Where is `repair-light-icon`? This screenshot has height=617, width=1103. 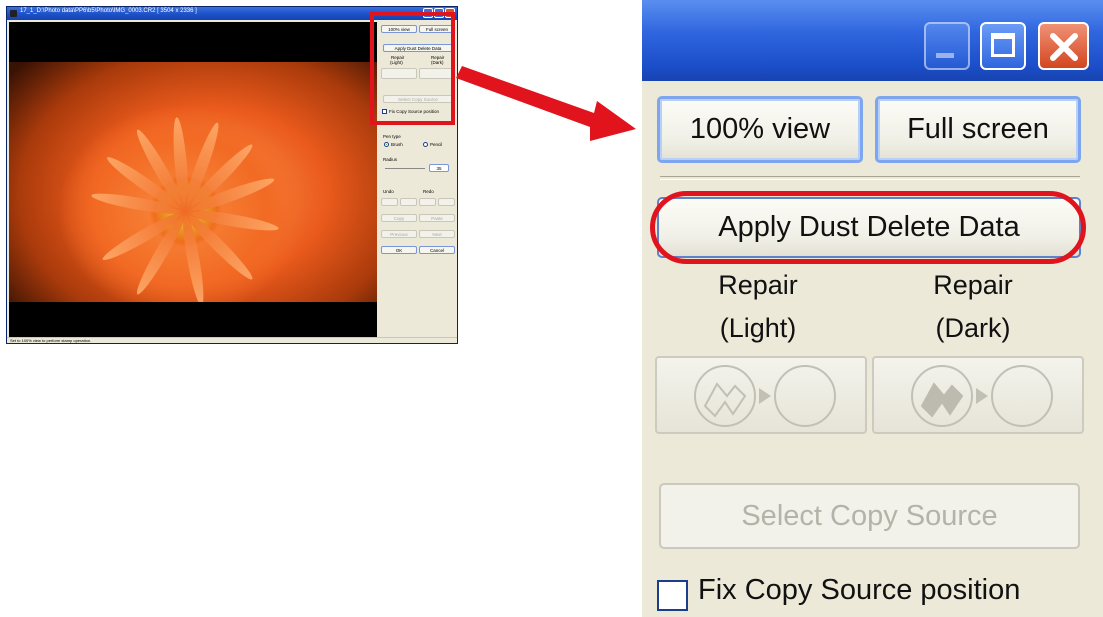
repair-light-icon is located at coordinates (765, 396).